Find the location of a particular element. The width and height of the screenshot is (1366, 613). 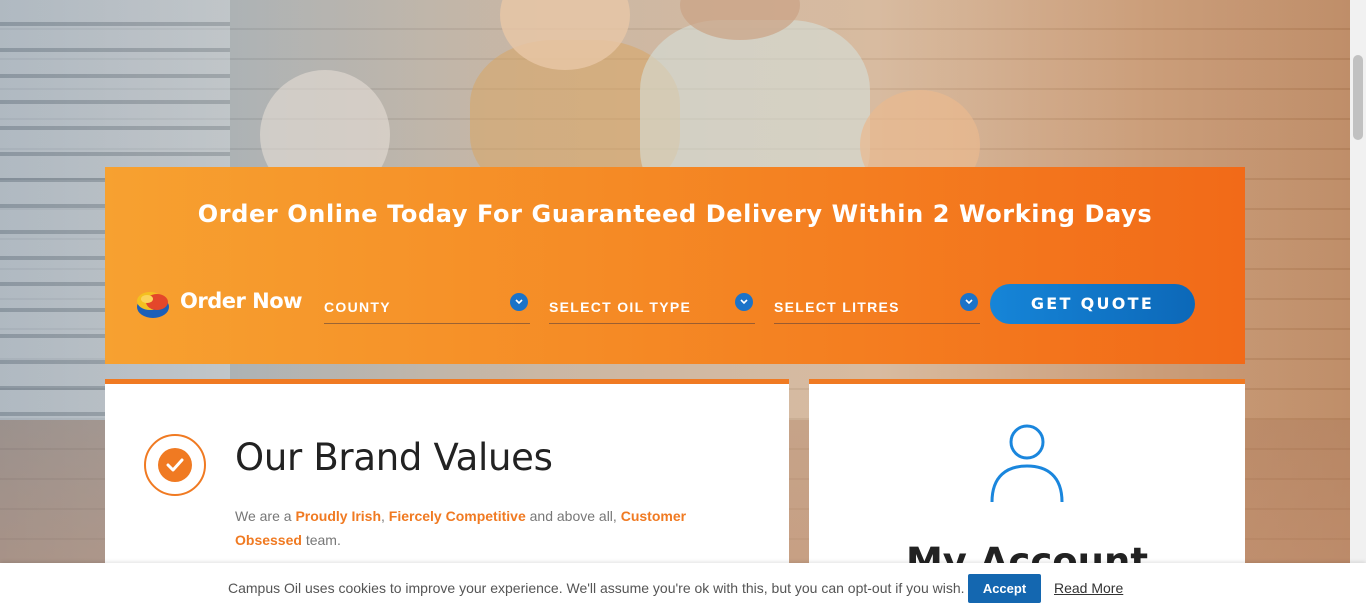

brand-values-title: Our Brand Values is located at coordinates (394, 457).